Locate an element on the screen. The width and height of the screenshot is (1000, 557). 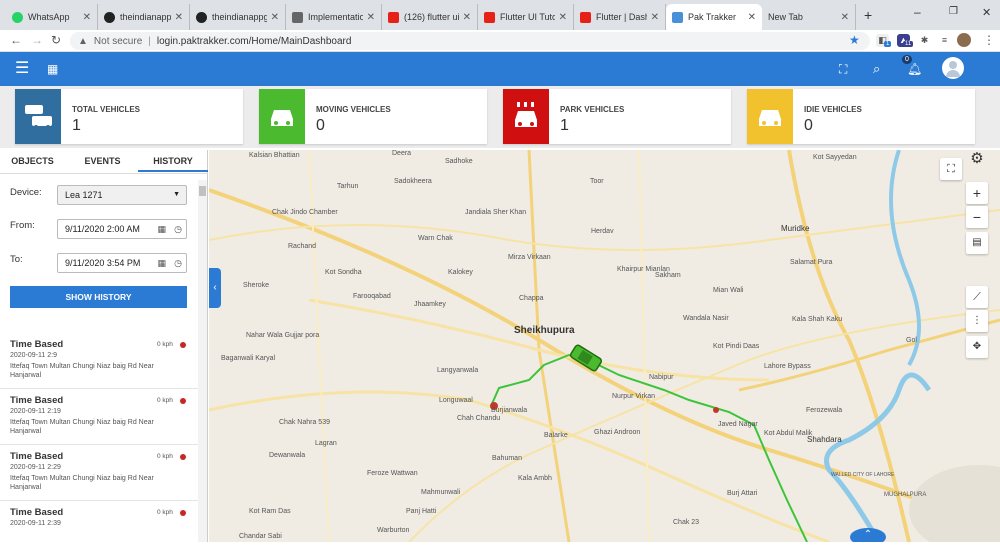
map-label: WALLED CITY OF LAHORE is located at coordinates (863, 475).